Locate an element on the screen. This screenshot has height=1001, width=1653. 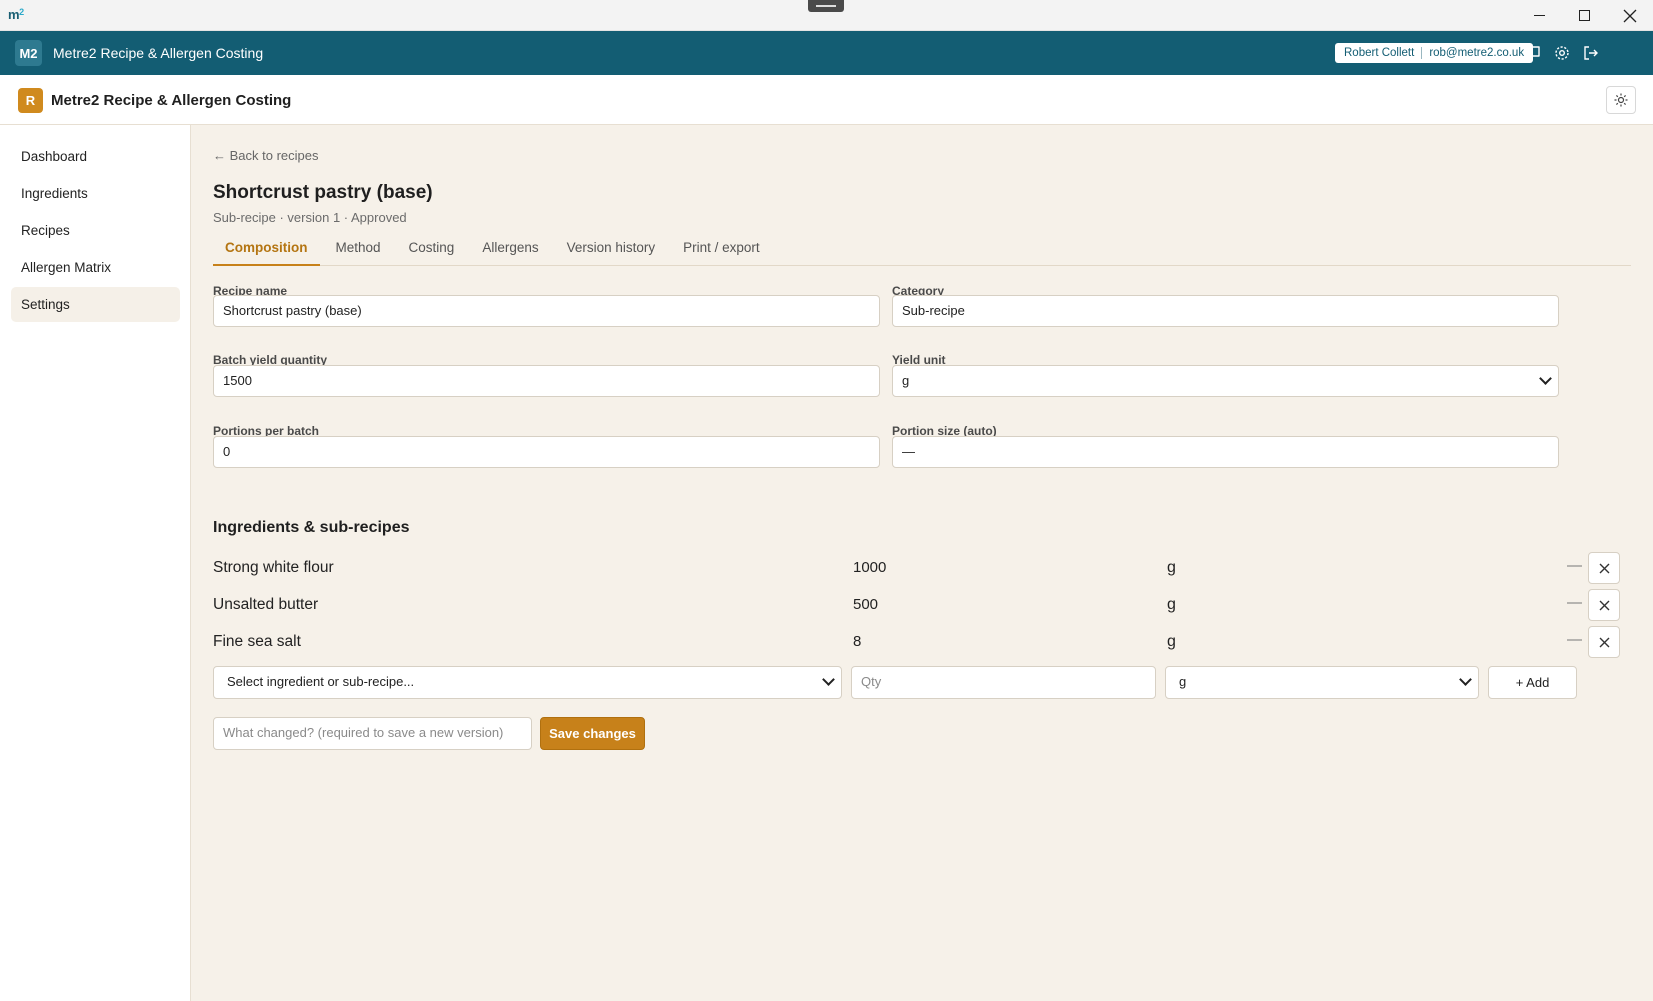
logout-icon is located at coordinates (1591, 53).